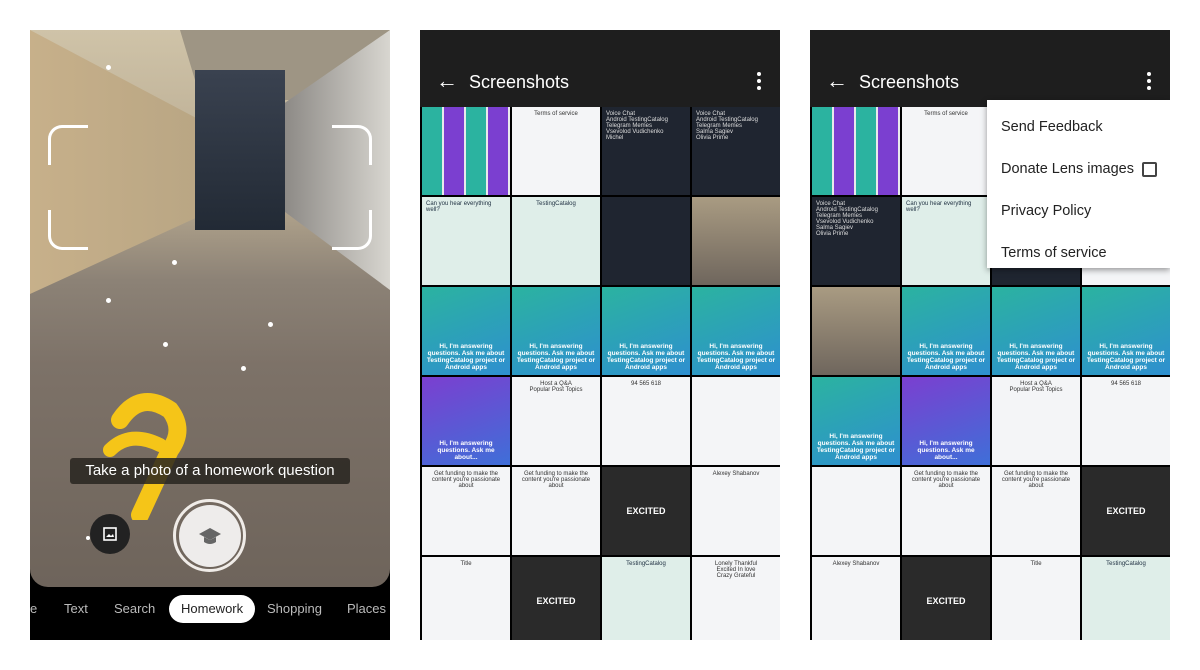  I want to click on pointing-finger-drawing, so click(145, 456).